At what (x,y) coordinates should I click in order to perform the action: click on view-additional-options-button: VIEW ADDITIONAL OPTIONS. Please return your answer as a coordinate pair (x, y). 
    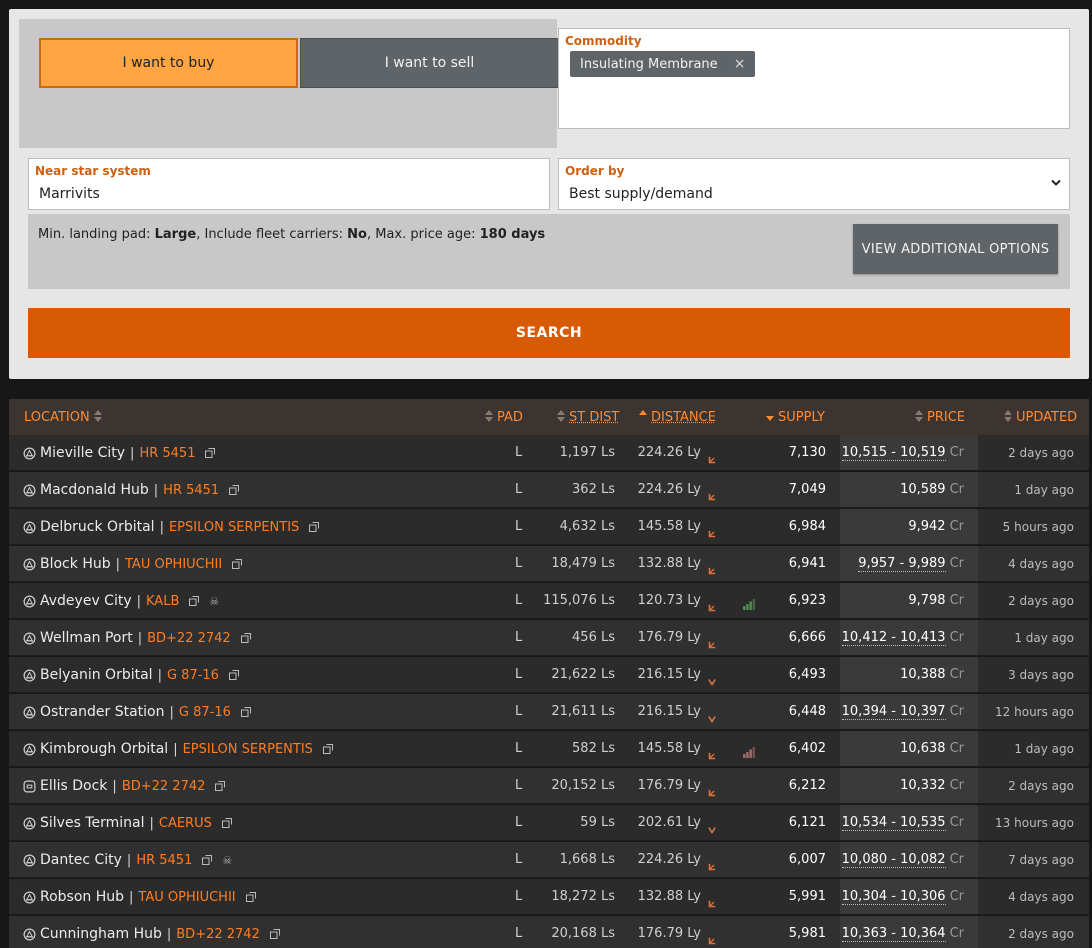
    Looking at the image, I should click on (955, 249).